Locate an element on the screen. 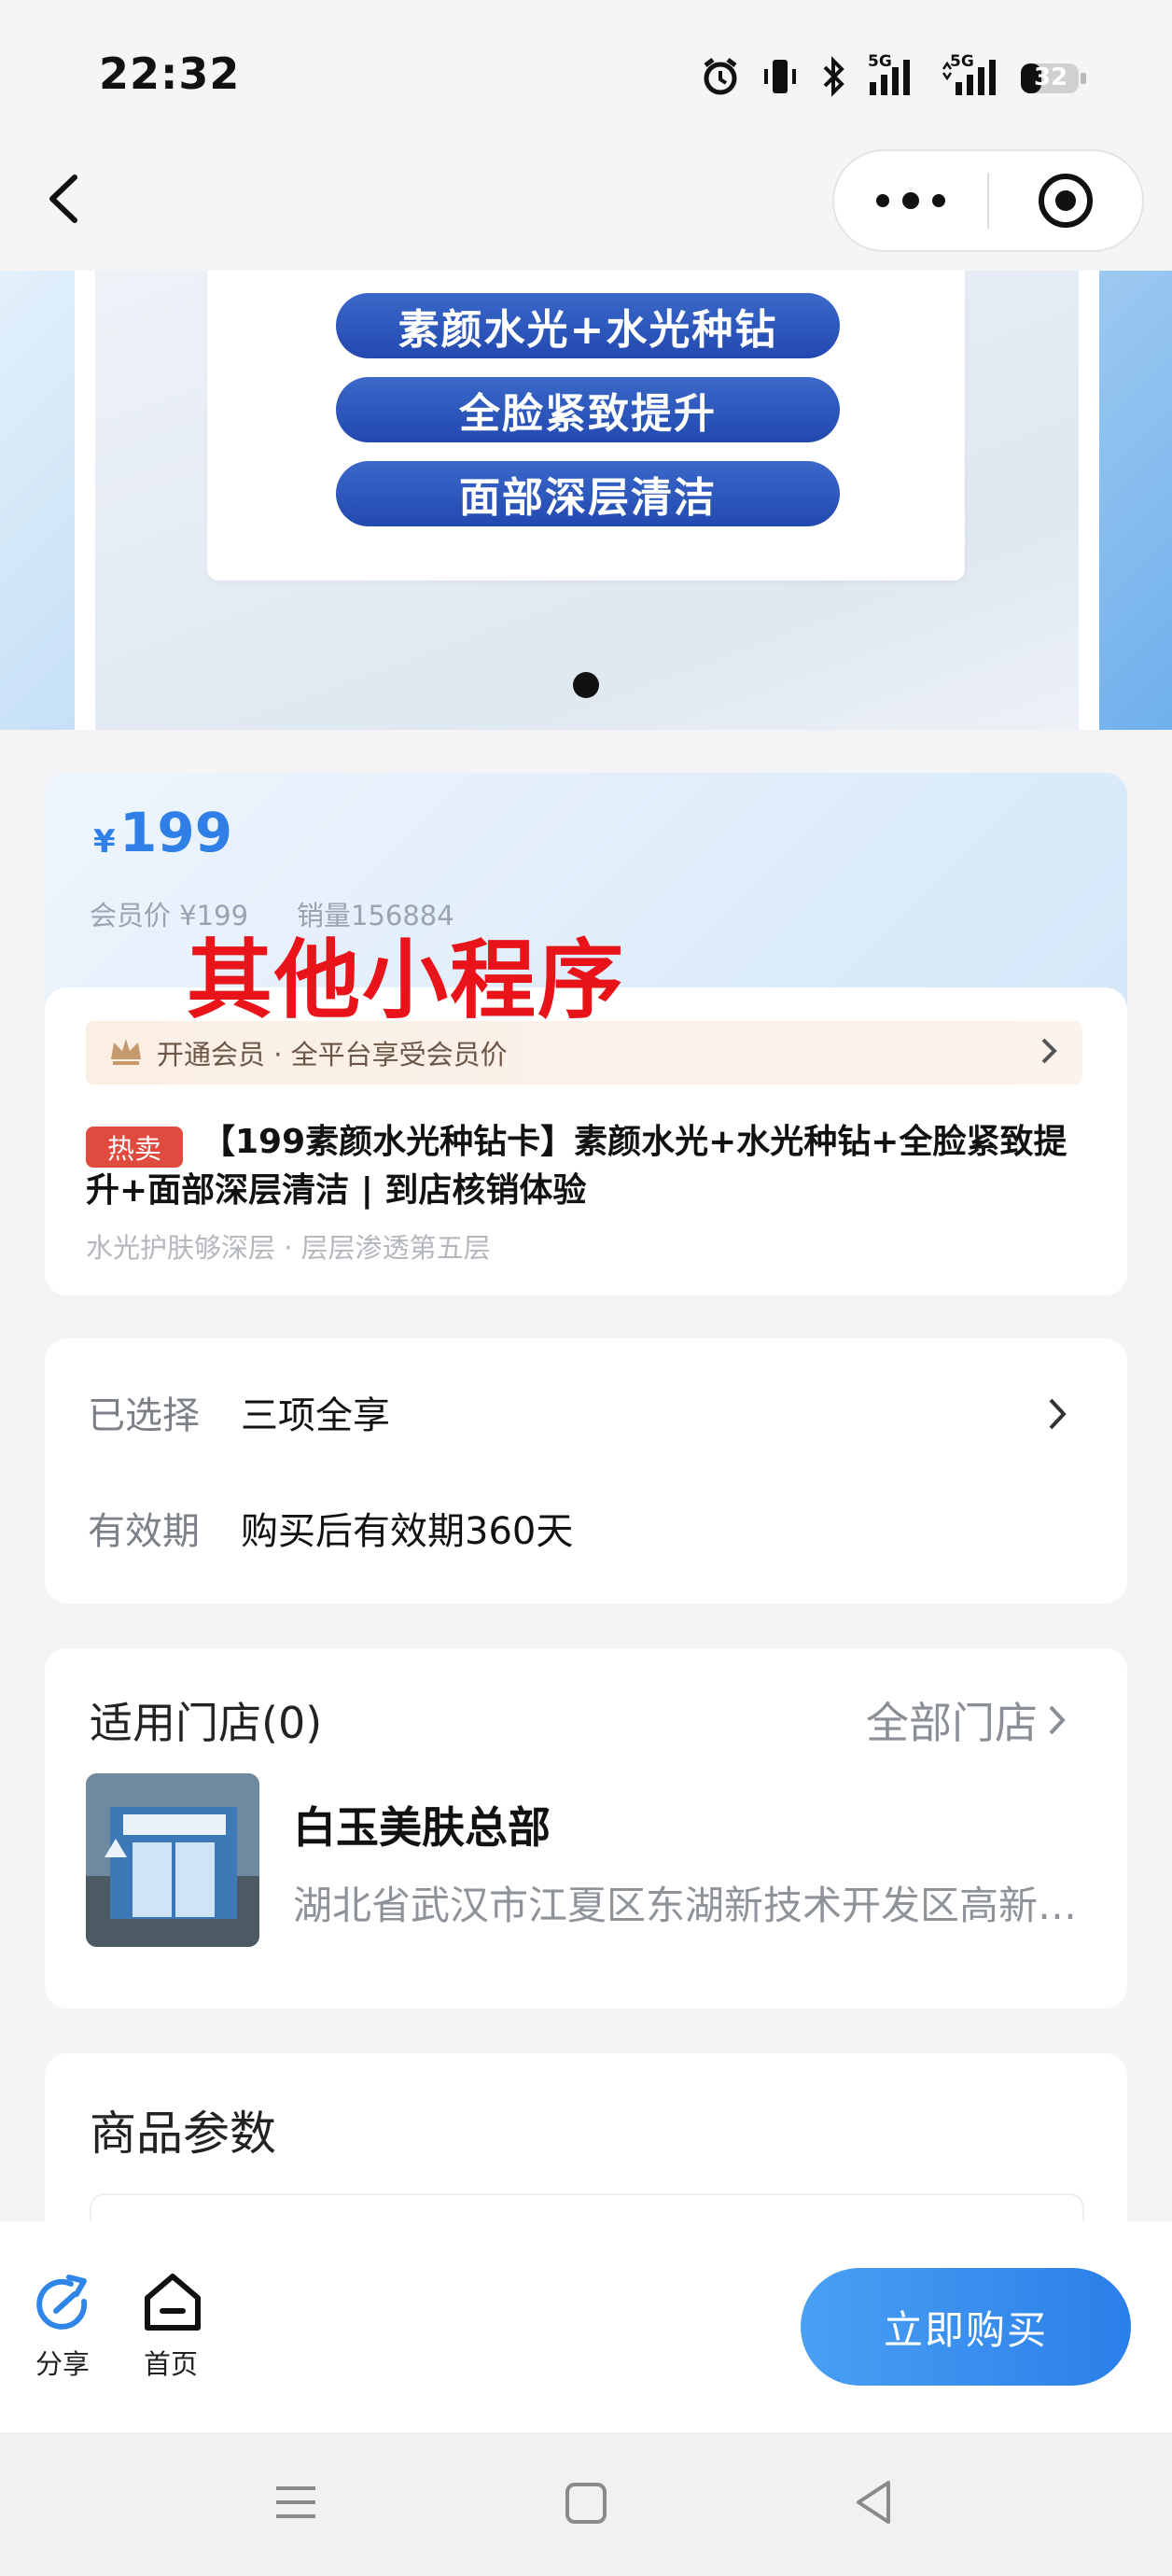 The width and height of the screenshot is (1172, 2576). buy-now-button: 立即购买 is located at coordinates (966, 2327).